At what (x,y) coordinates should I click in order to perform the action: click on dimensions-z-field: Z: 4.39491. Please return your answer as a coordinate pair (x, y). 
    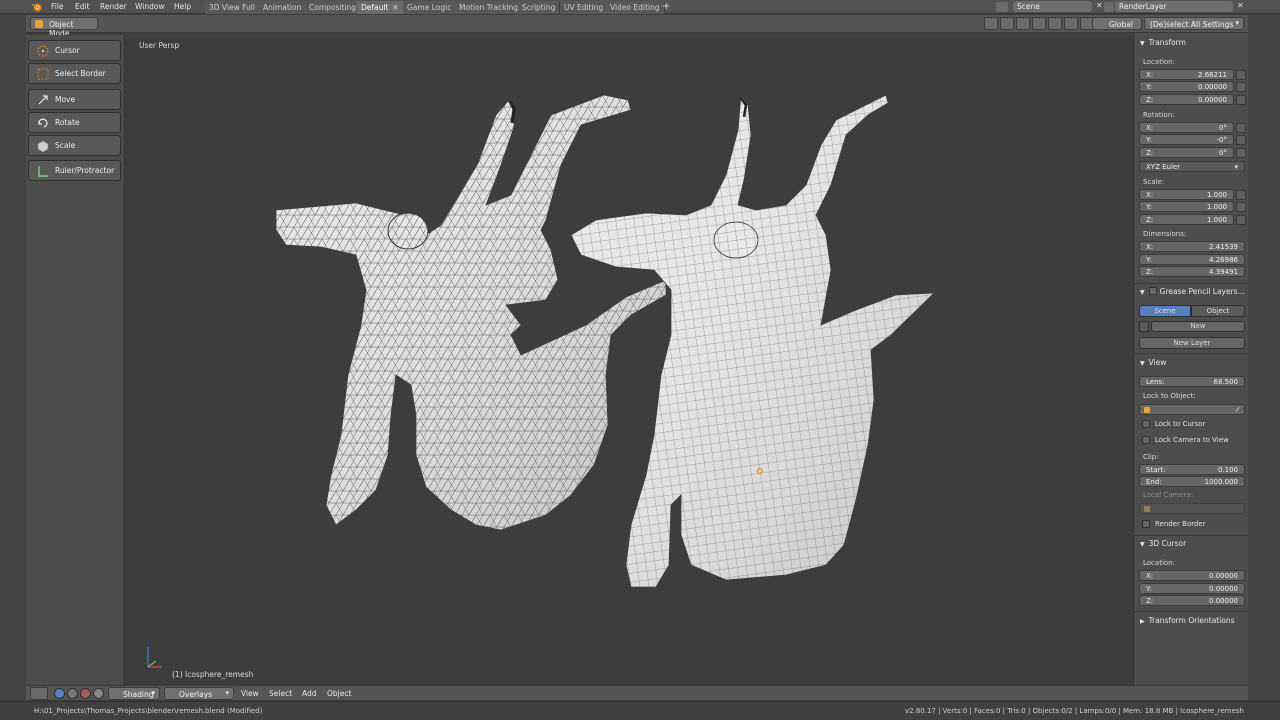
    Looking at the image, I should click on (1192, 271).